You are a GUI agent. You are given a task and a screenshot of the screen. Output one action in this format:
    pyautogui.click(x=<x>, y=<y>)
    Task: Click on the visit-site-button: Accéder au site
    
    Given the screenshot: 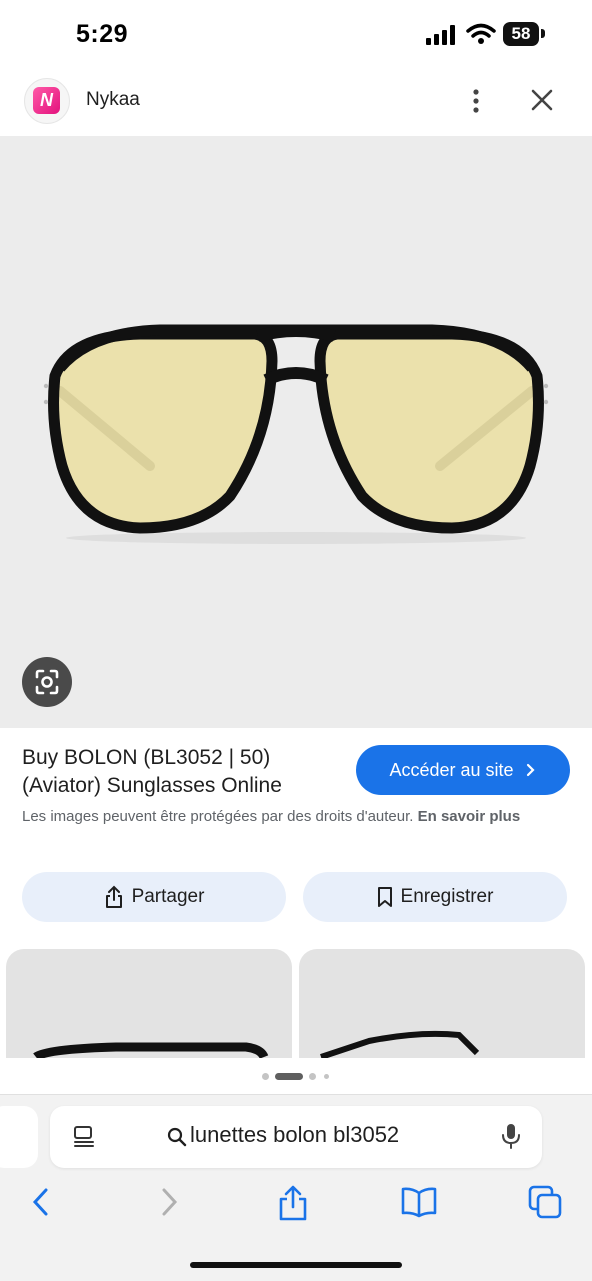 What is the action you would take?
    pyautogui.click(x=463, y=770)
    